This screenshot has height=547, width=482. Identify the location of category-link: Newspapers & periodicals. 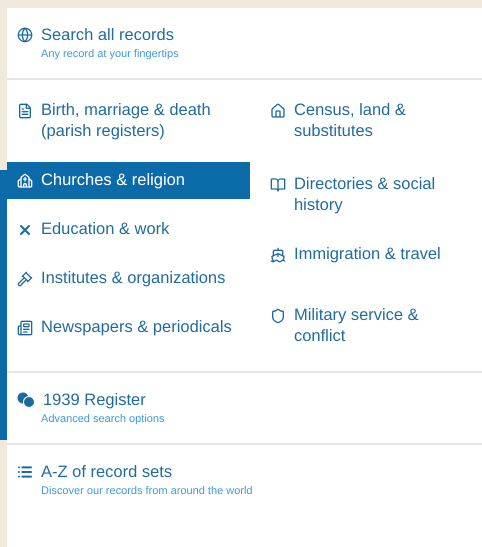
(128, 327).